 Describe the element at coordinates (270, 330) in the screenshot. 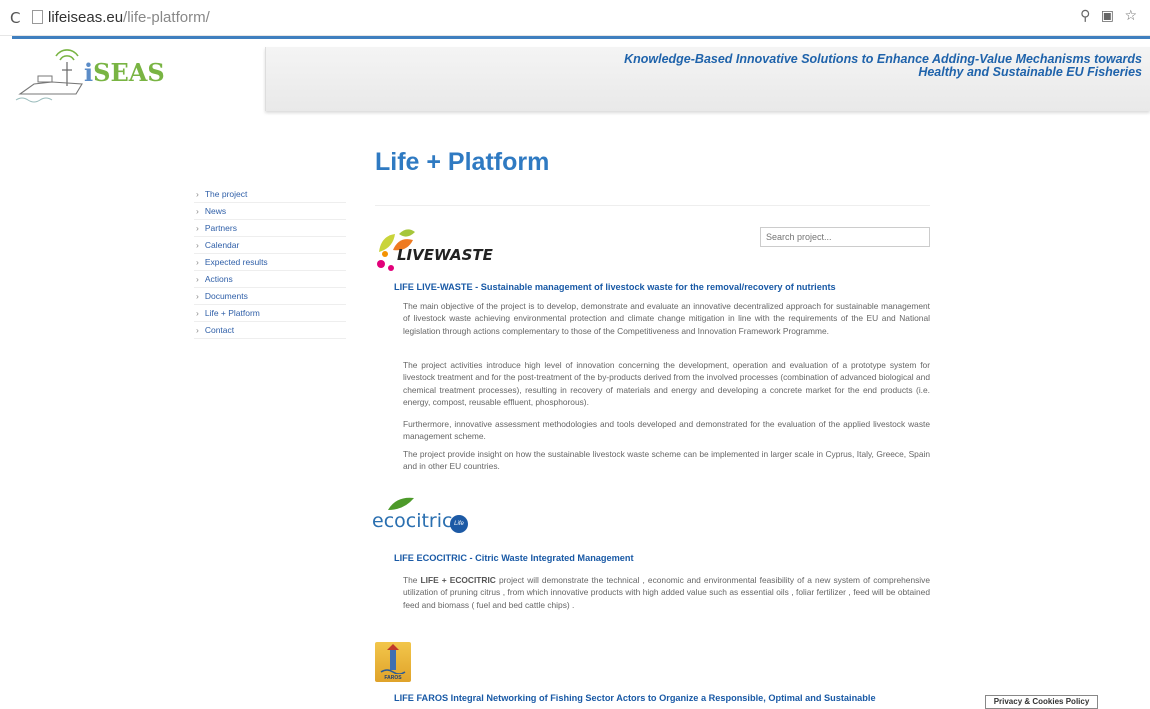

I see `nav-item-contact: › Contact` at that location.